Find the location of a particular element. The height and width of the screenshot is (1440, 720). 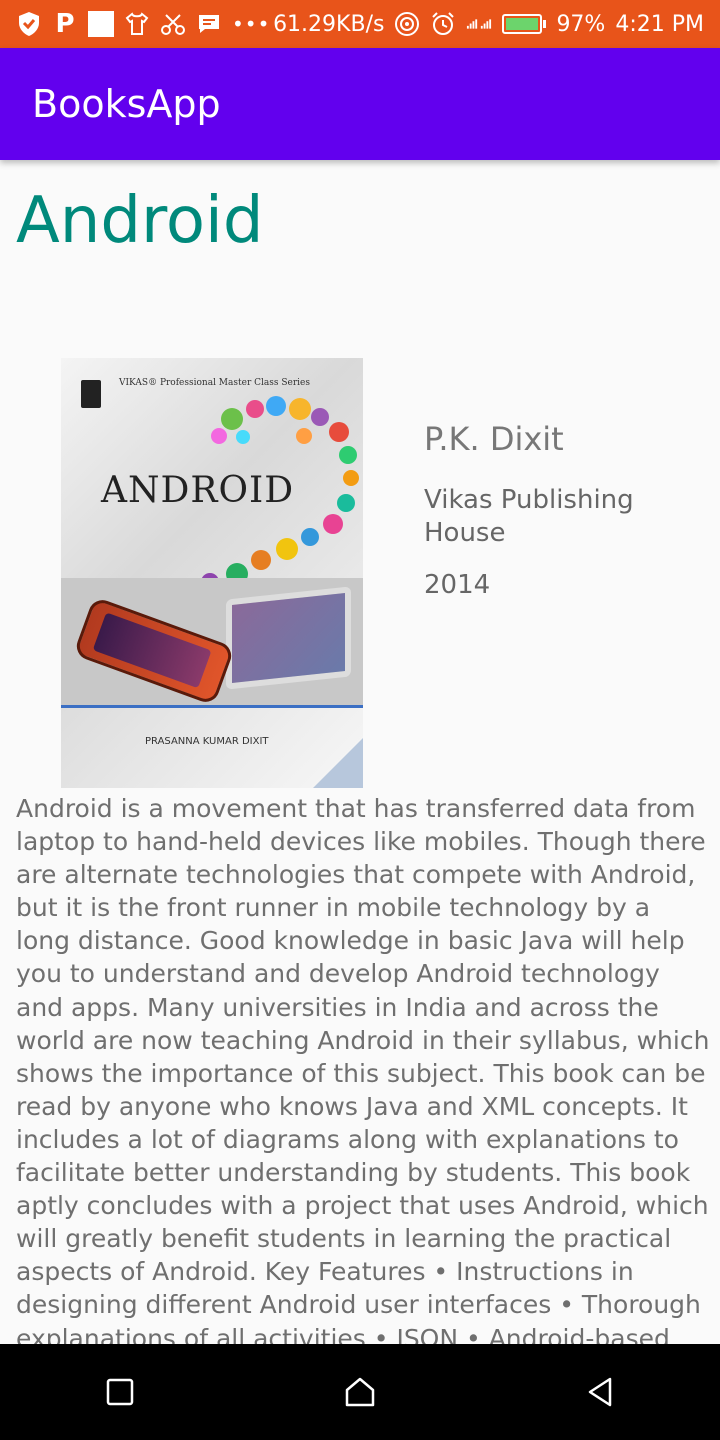

message-icon is located at coordinates (209, 24).